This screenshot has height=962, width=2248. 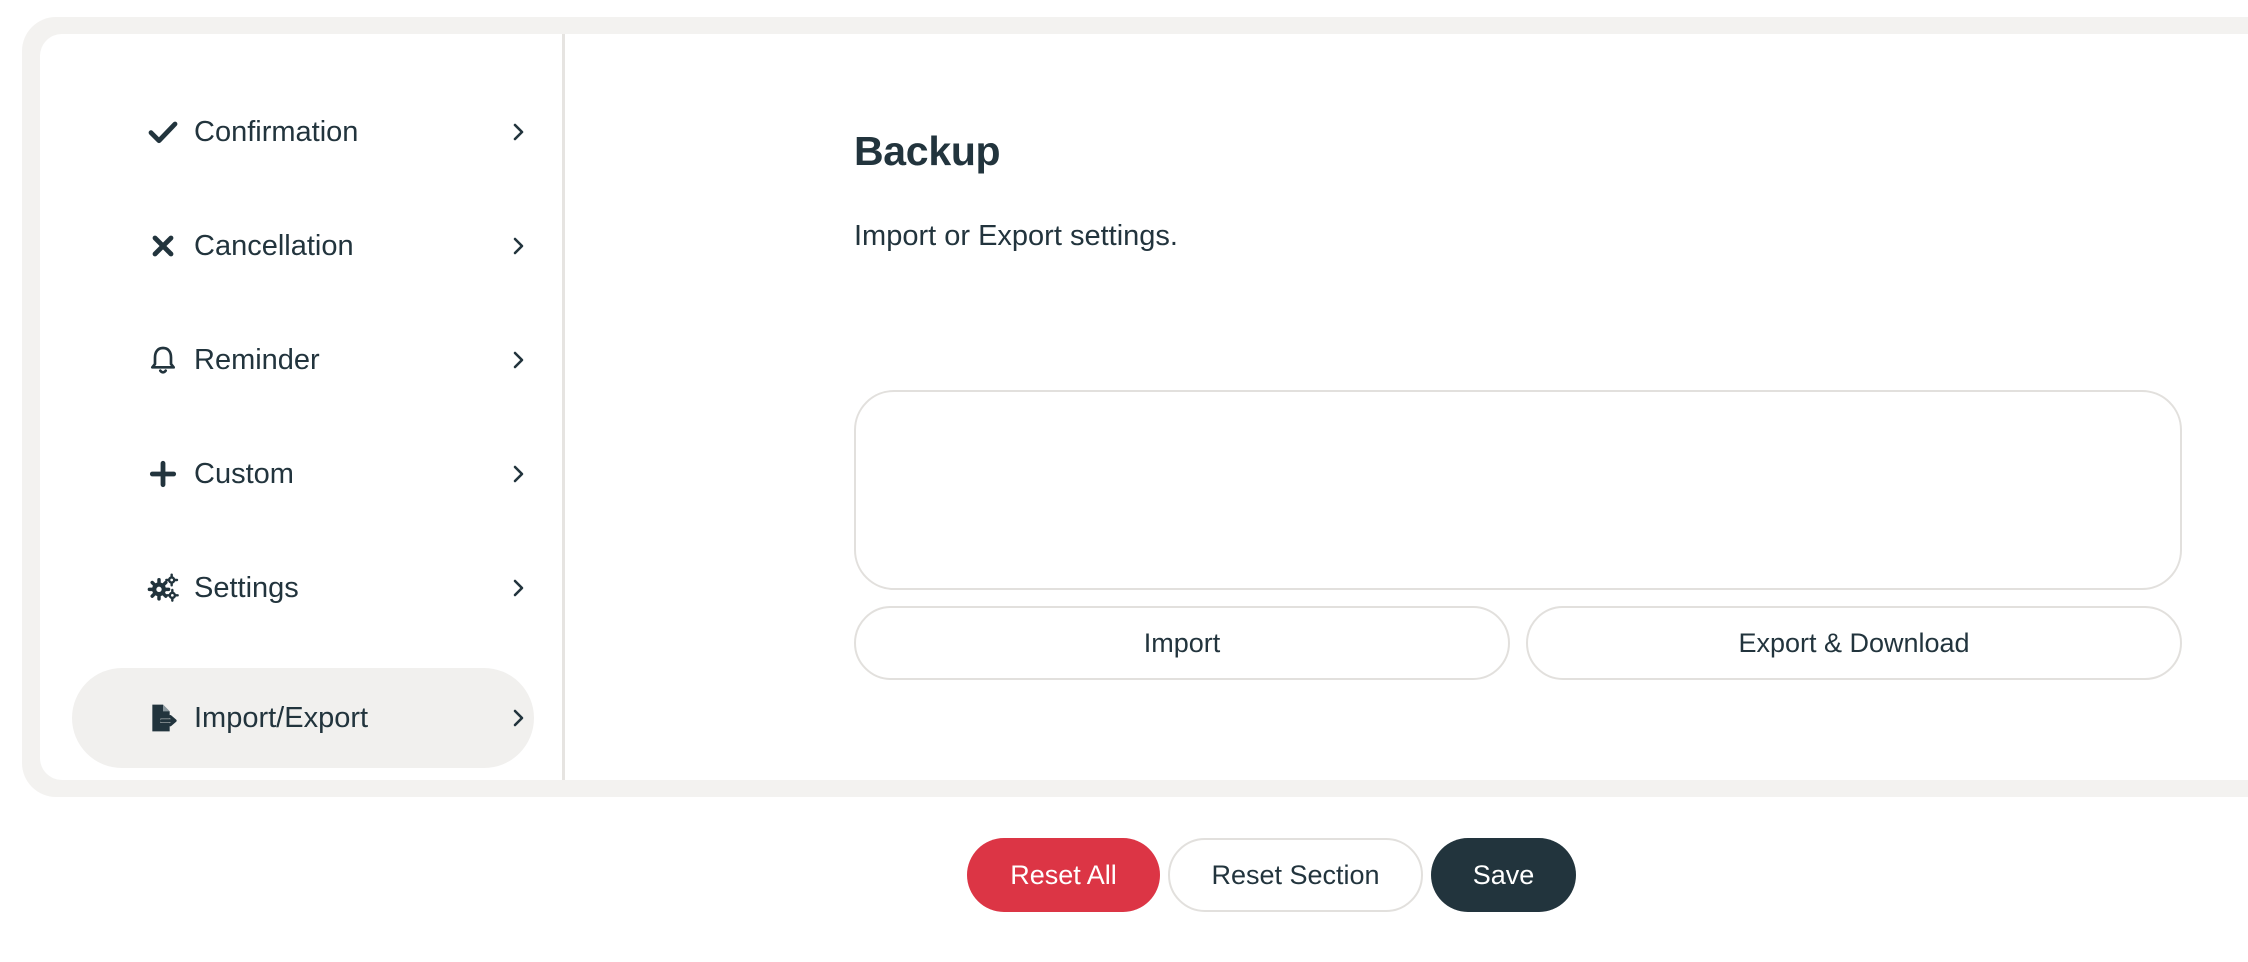 I want to click on sidebar-item-label: Reminder, so click(x=257, y=360).